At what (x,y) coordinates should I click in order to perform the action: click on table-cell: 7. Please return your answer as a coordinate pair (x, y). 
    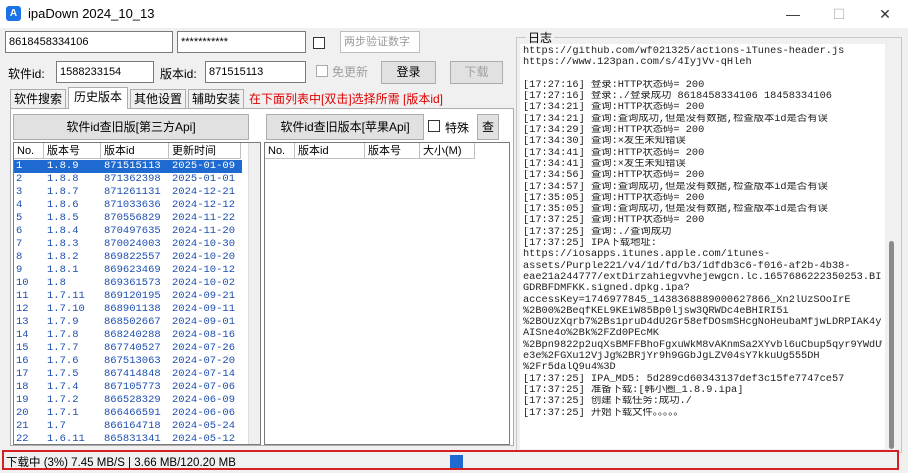
    Looking at the image, I should click on (19, 244).